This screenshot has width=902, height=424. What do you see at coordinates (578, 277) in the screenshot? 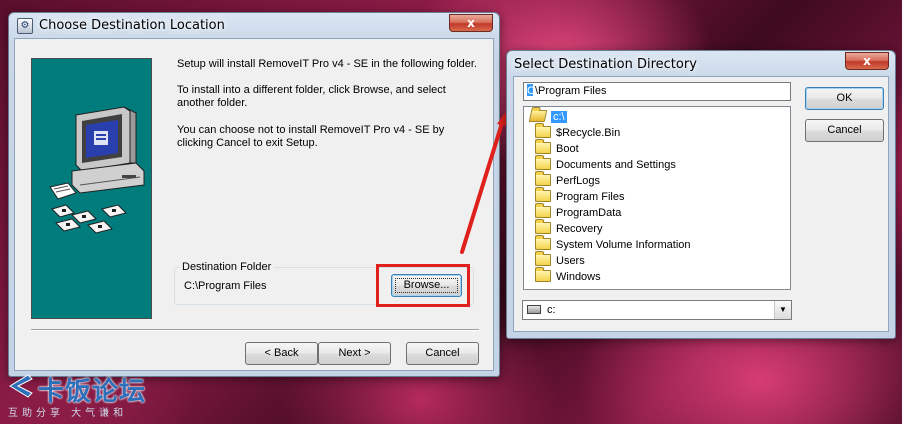
I see `folder-label: Windows` at bounding box center [578, 277].